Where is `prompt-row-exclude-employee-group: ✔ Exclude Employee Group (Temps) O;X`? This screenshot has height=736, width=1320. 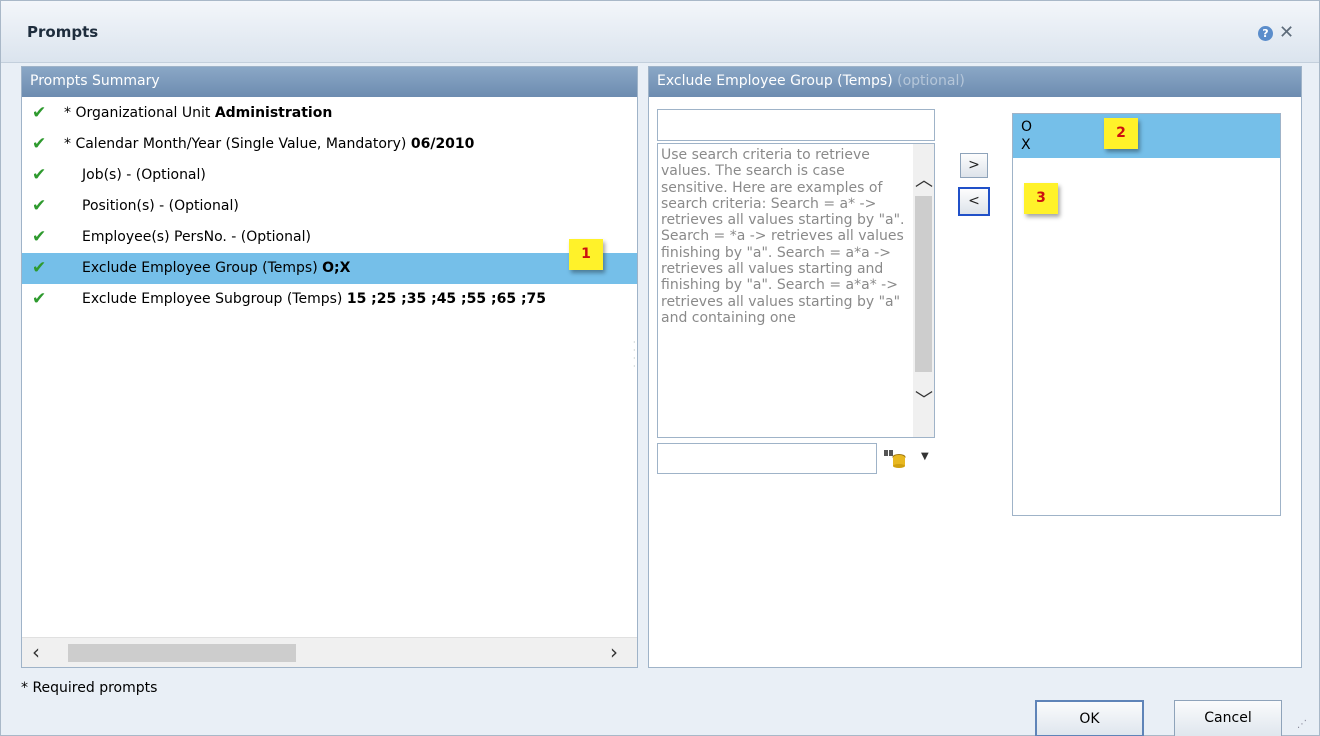 prompt-row-exclude-employee-group: ✔ Exclude Employee Group (Temps) O;X is located at coordinates (329, 268).